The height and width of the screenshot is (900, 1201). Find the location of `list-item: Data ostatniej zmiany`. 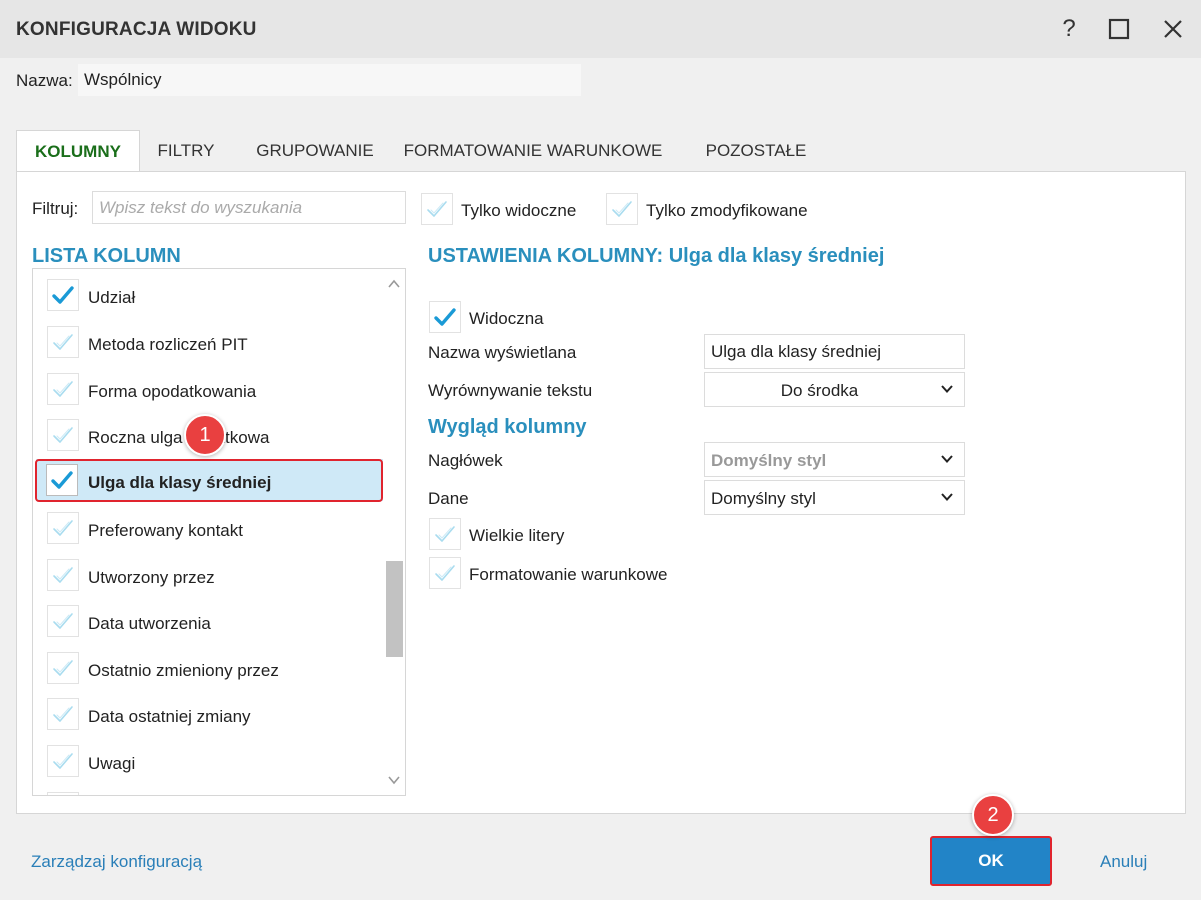

list-item: Data ostatniej zmiany is located at coordinates (207, 714).